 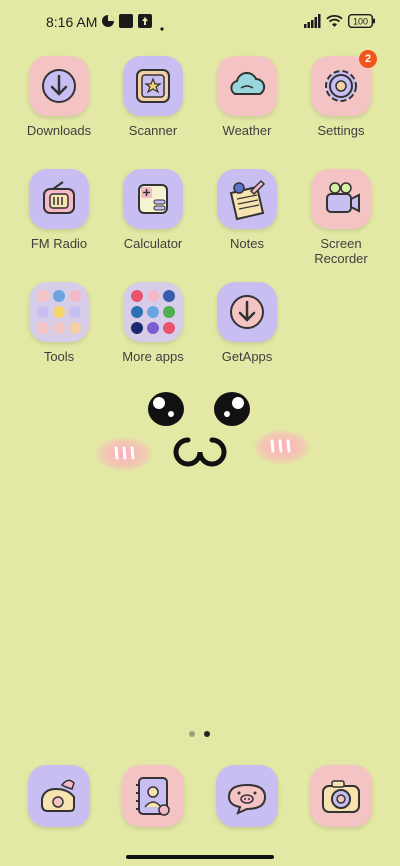 I want to click on upload-box-icon, so click(x=145, y=23).